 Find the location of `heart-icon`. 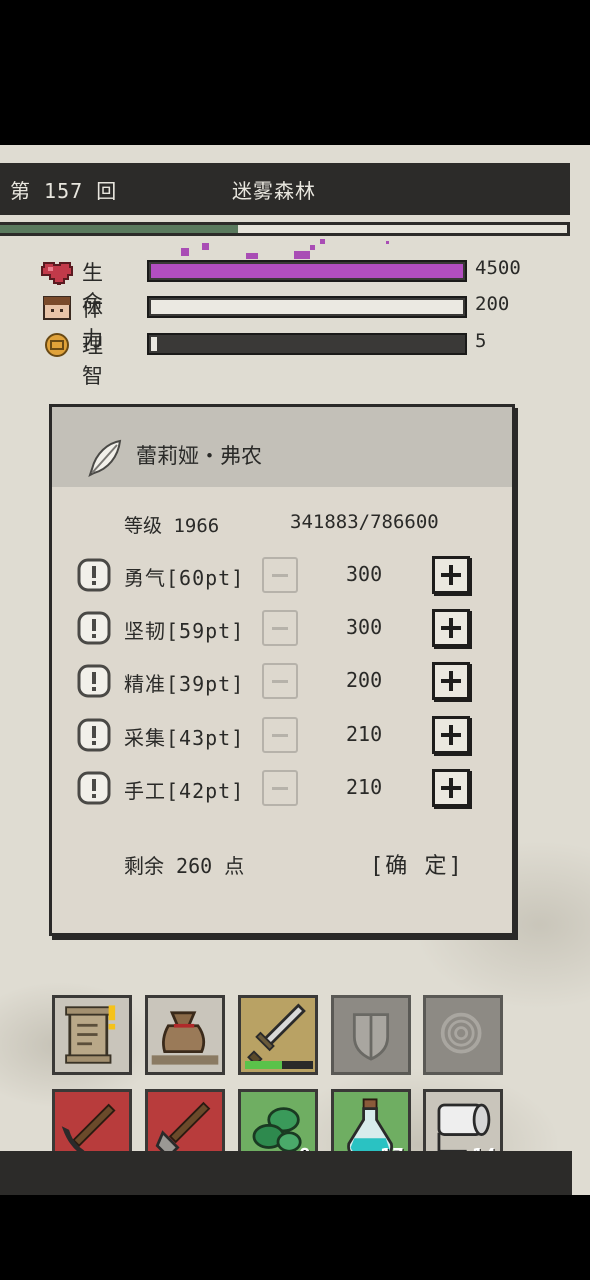

heart-icon is located at coordinates (57, 273).